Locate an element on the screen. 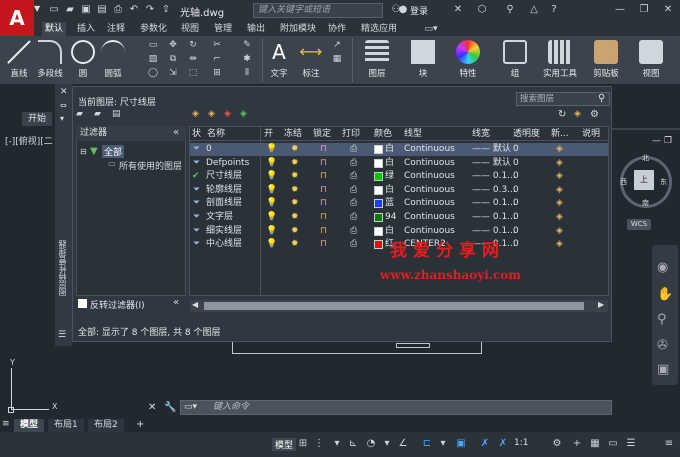 The height and width of the screenshot is (457, 680). refresh-icon: ↻ is located at coordinates (562, 114).